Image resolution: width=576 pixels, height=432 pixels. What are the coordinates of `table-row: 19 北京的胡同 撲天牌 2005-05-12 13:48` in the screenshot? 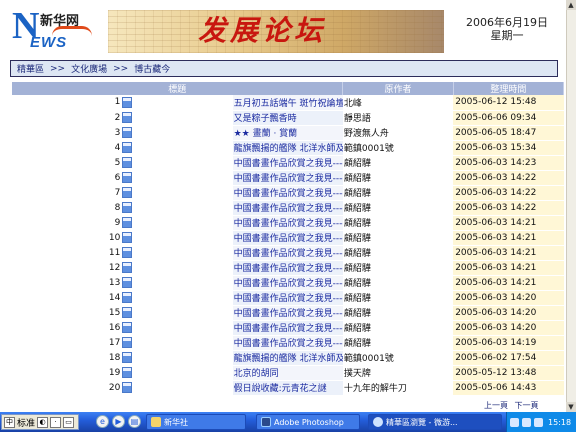 It's located at (288, 373).